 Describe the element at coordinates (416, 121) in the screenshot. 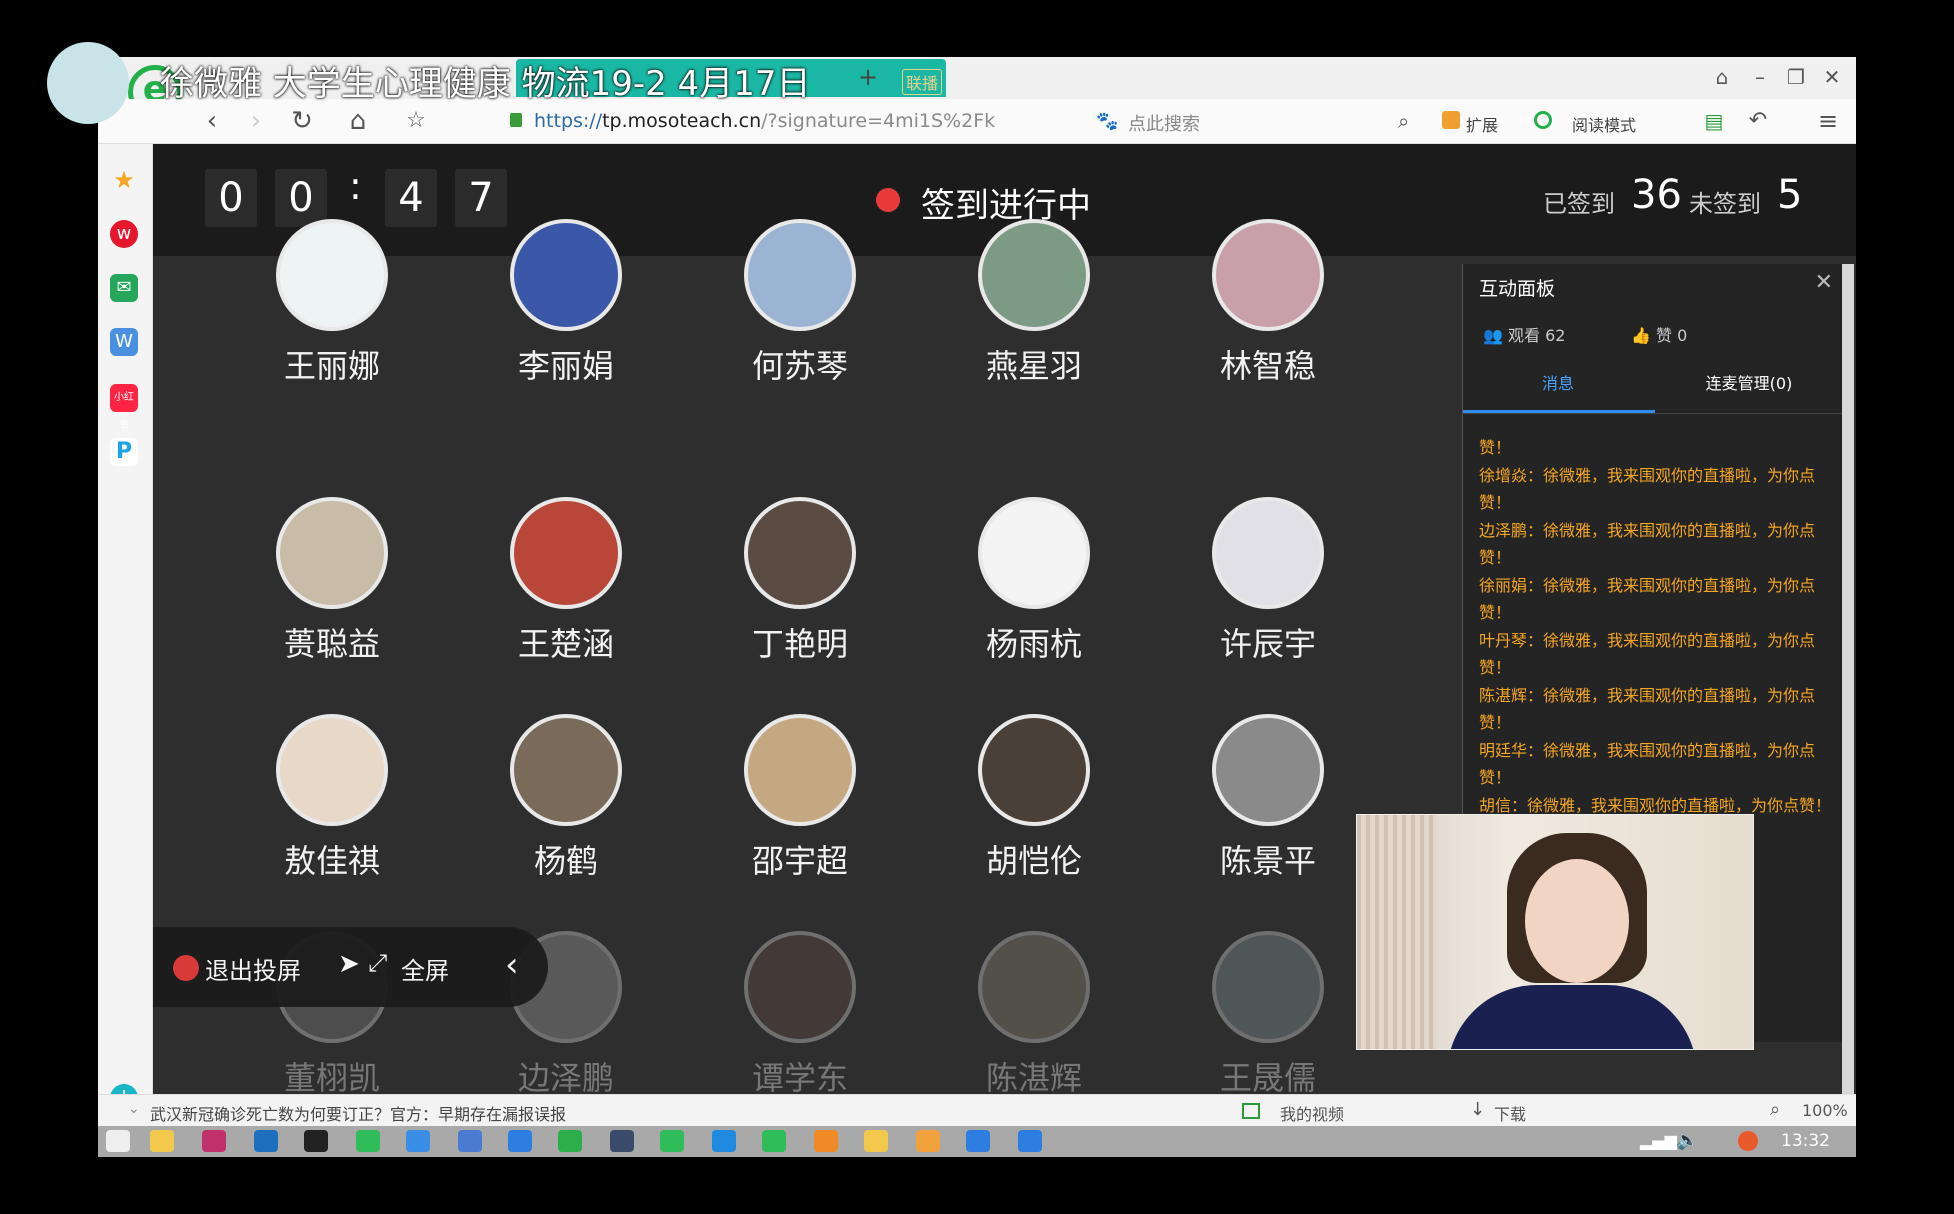

I see `bookmark-star-icon: ☆` at that location.